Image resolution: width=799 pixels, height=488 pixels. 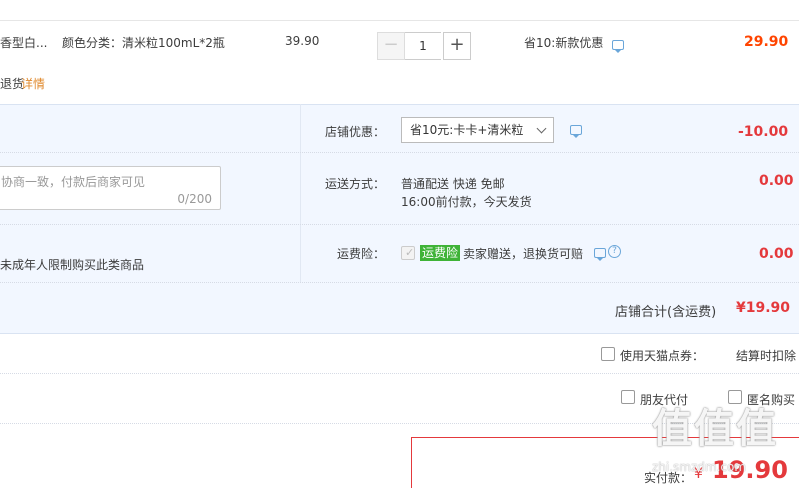 What do you see at coordinates (72, 265) in the screenshot?
I see `adult-notice: 未成年人限制购买此类商品` at bounding box center [72, 265].